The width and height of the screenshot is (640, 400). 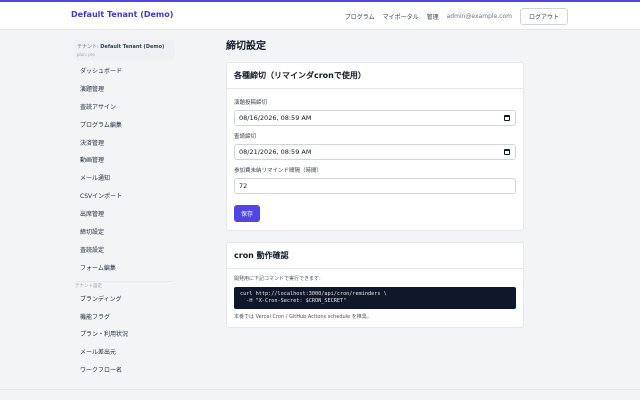 I want to click on review-deadline-label: 査読締切, so click(x=245, y=137).